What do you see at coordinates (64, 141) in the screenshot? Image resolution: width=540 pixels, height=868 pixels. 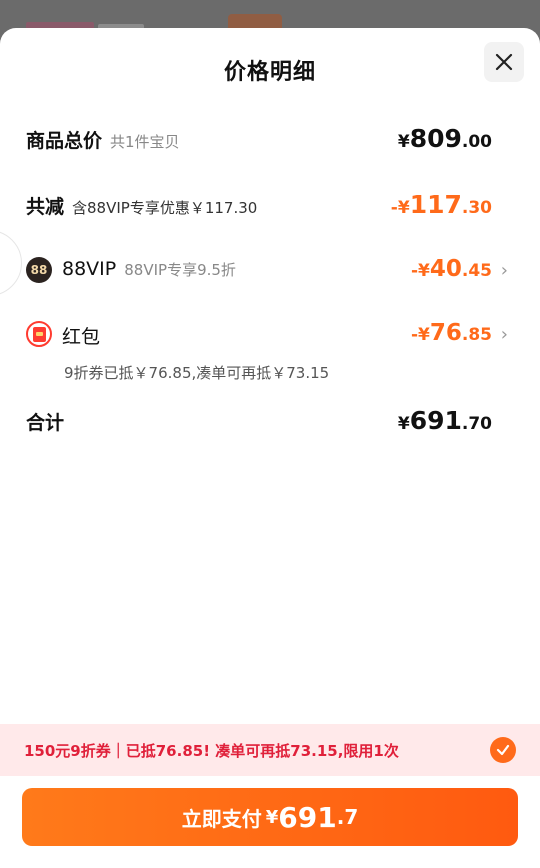 I see `goods-total-title: 商品总价` at bounding box center [64, 141].